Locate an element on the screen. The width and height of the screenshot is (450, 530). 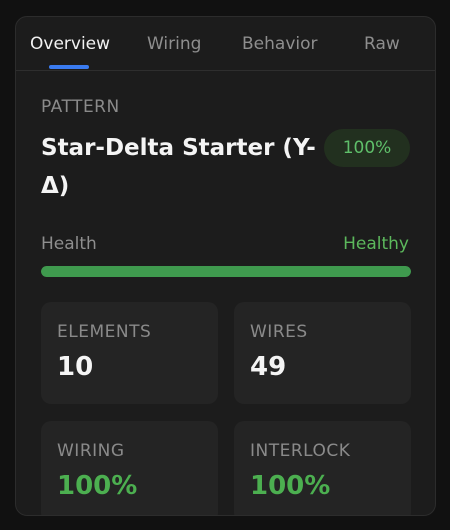
stat-label: WIRES is located at coordinates (279, 332).